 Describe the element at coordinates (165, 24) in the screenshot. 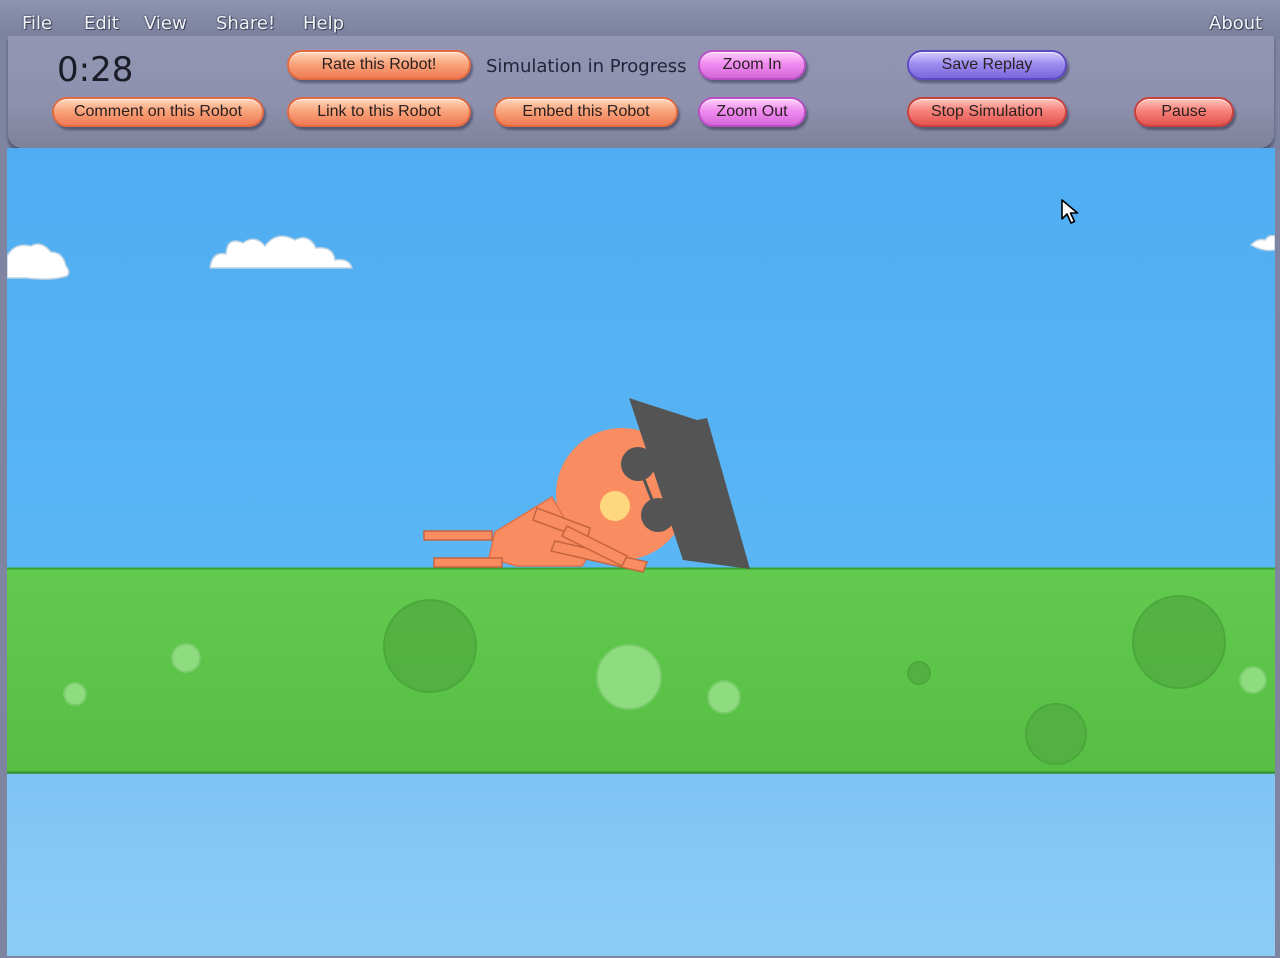

I see `menu-view: View` at that location.